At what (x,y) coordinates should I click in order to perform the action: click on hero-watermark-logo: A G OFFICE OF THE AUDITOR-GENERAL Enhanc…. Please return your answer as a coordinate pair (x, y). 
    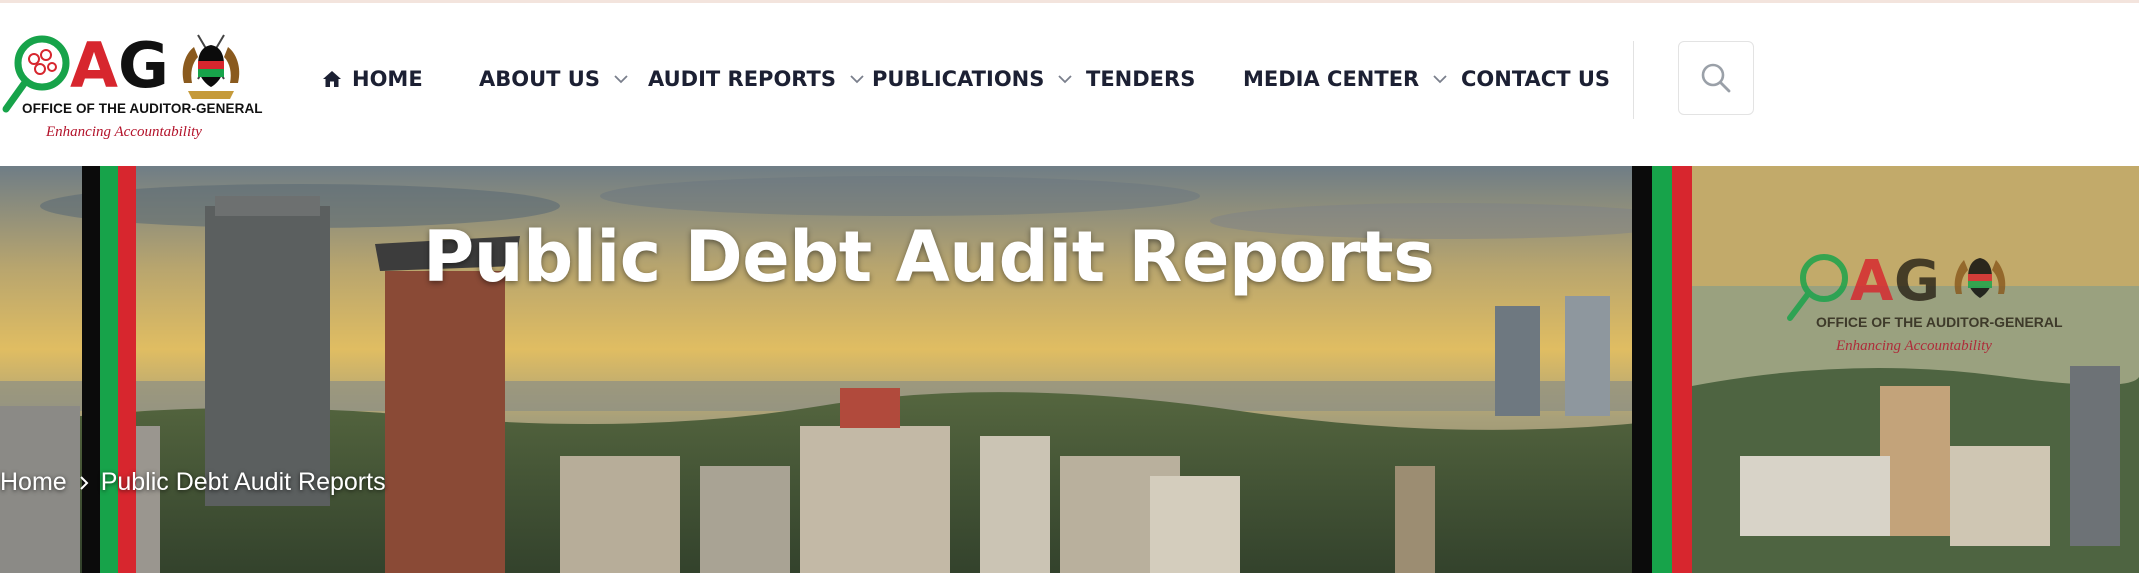
    Looking at the image, I should click on (1930, 319).